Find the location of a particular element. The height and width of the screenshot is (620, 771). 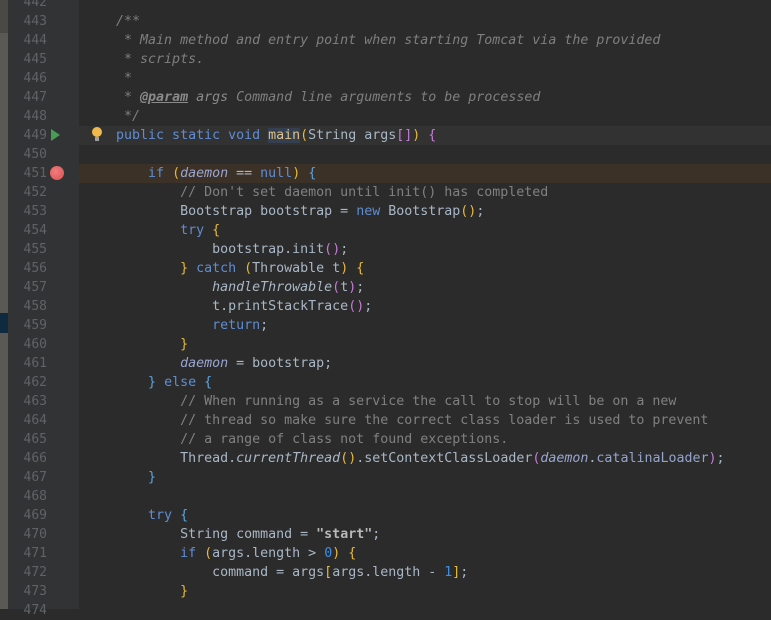

code-line: */ is located at coordinates (425, 116).